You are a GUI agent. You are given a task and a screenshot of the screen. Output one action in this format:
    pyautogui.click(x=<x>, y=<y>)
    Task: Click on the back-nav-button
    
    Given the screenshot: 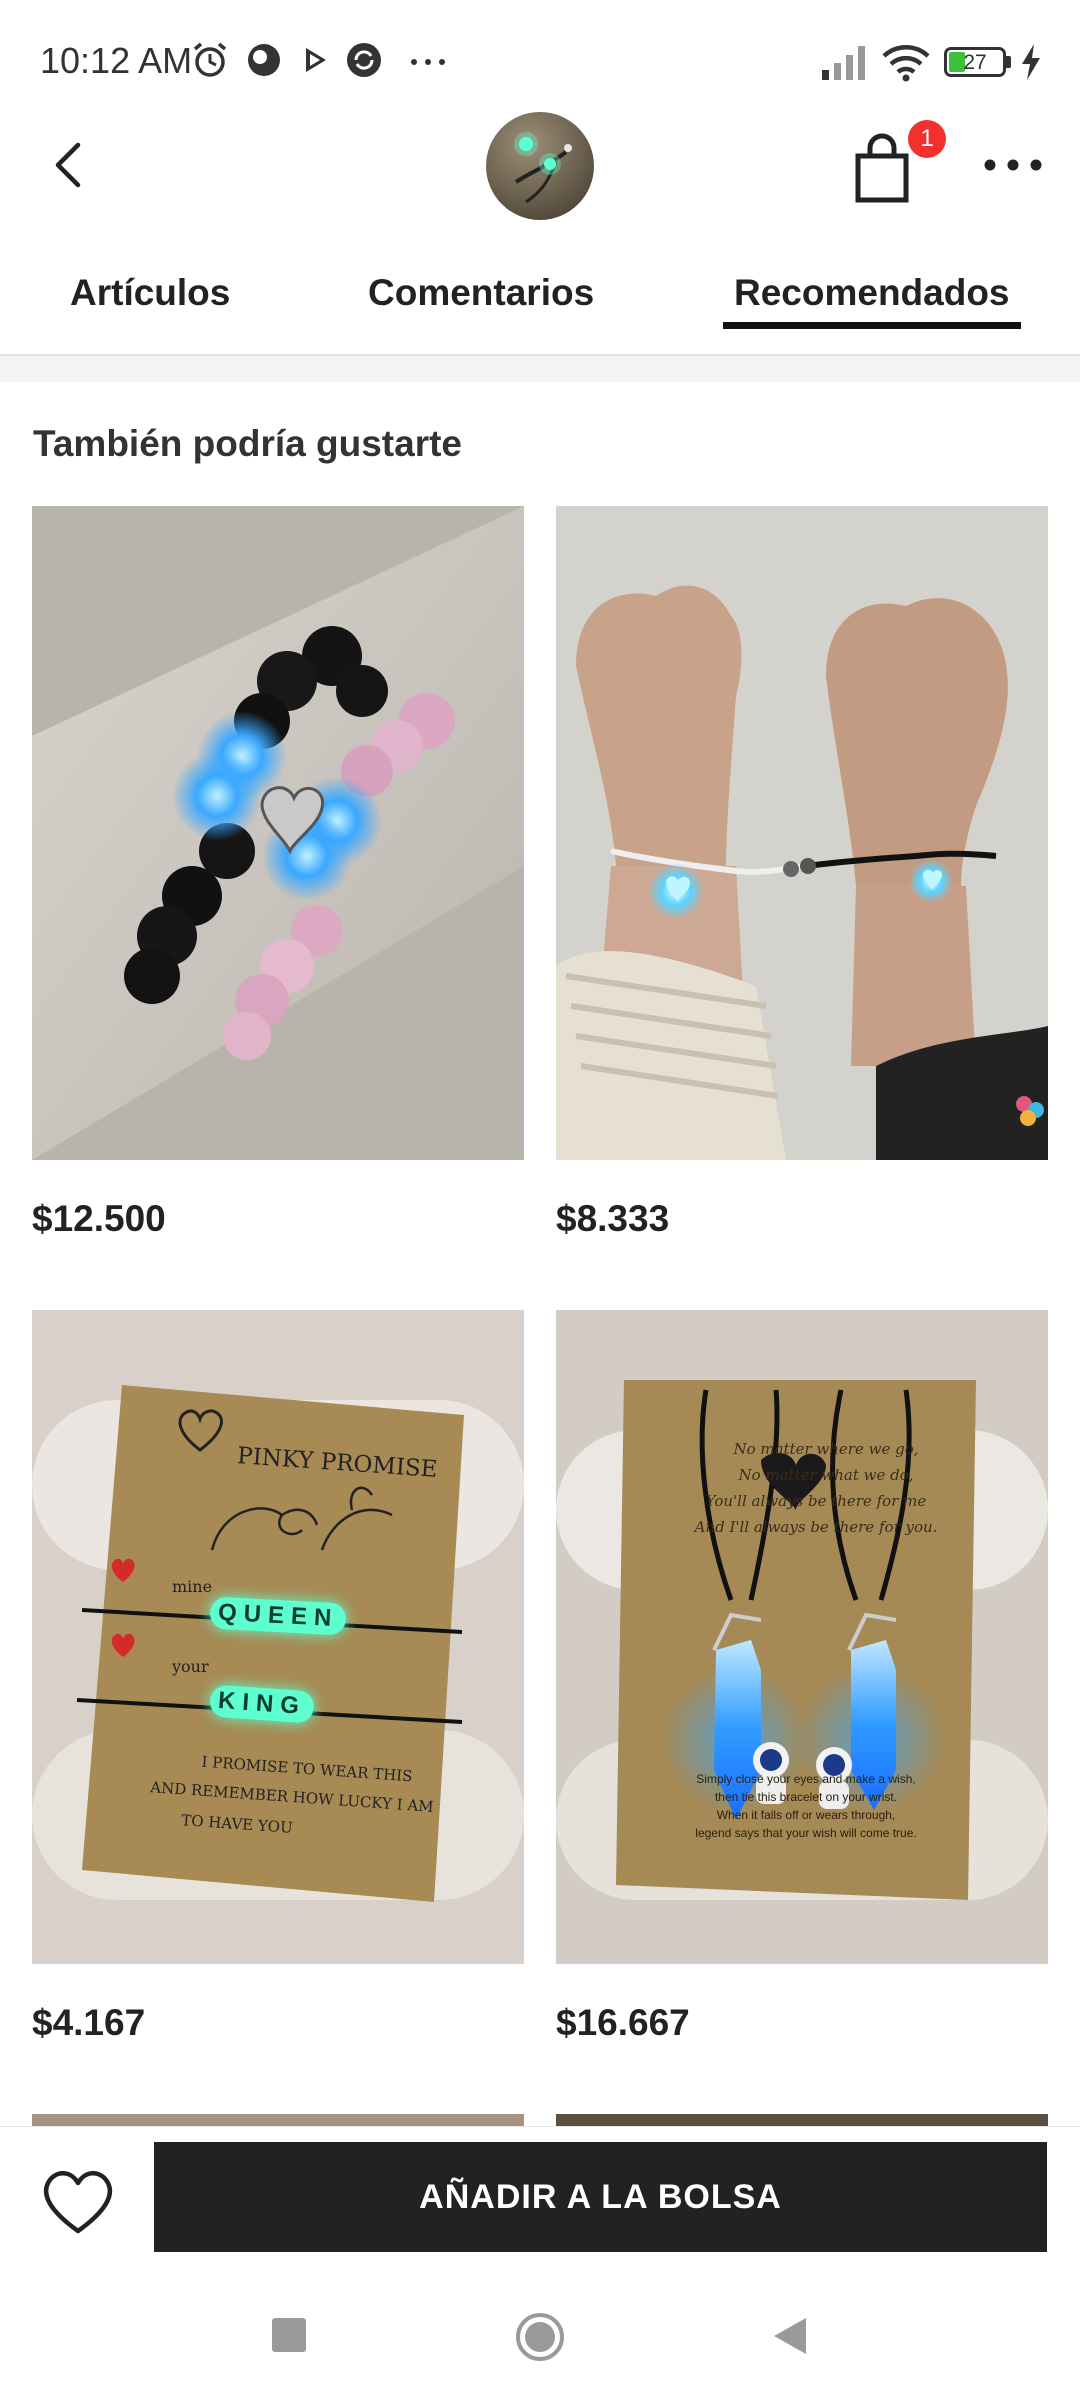 What is the action you would take?
    pyautogui.click(x=790, y=2336)
    